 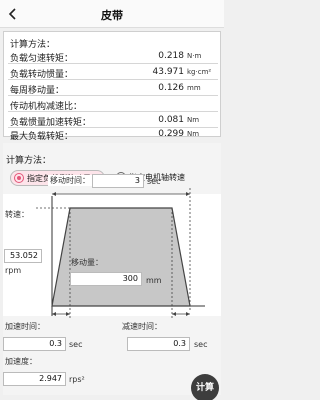 What do you see at coordinates (34, 379) in the screenshot?
I see `acceleration-value-field: 2.947` at bounding box center [34, 379].